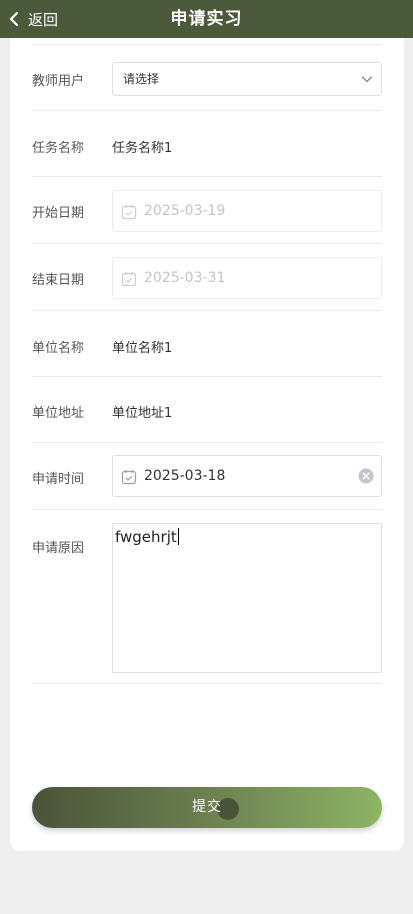  Describe the element at coordinates (58, 213) in the screenshot. I see `start-date-label: 开始日期` at that location.